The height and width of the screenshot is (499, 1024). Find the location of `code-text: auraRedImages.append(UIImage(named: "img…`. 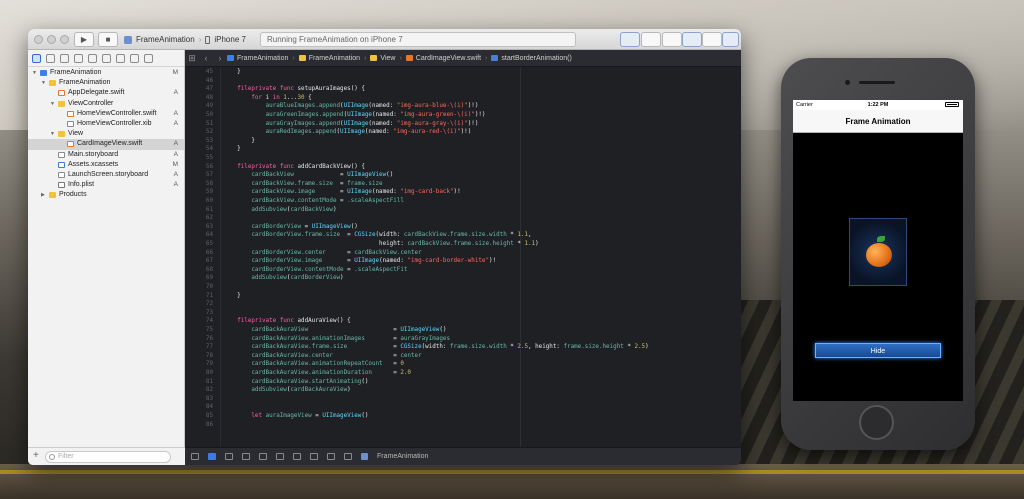

code-text: auraRedImages.append(UIImage(named: "img… is located at coordinates (368, 132).